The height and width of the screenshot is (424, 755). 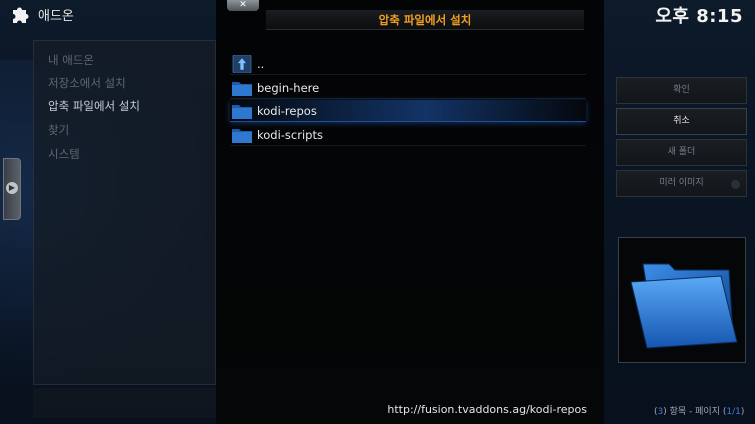 I want to click on file-row-kodi-repos: kodi-repos, so click(x=408, y=111).